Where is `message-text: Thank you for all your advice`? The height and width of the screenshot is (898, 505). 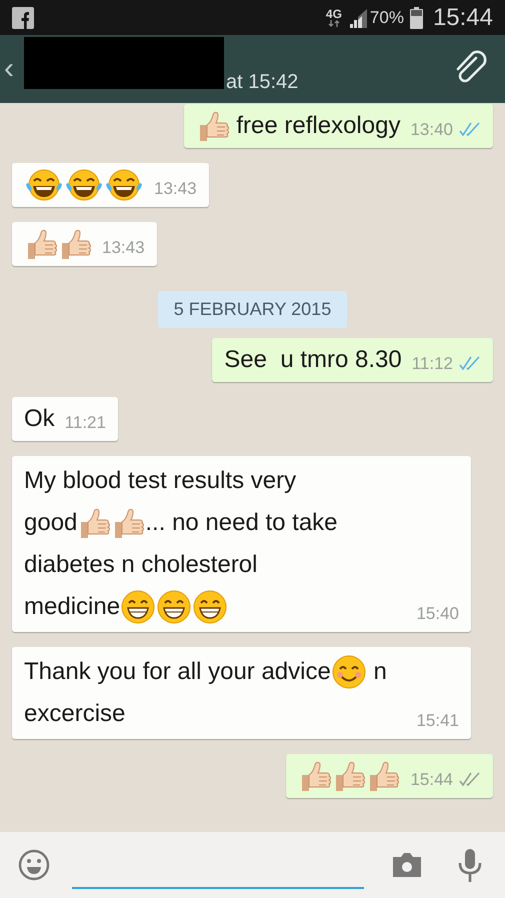 message-text: Thank you for all your advice is located at coordinates (177, 672).